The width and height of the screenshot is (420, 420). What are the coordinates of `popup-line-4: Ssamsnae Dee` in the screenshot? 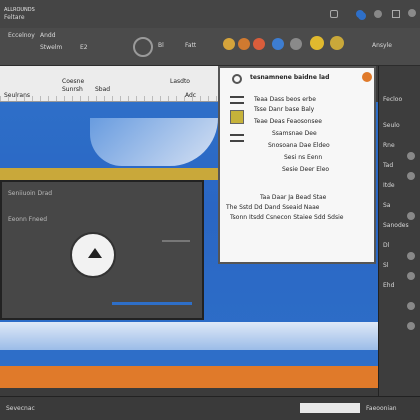 It's located at (294, 134).